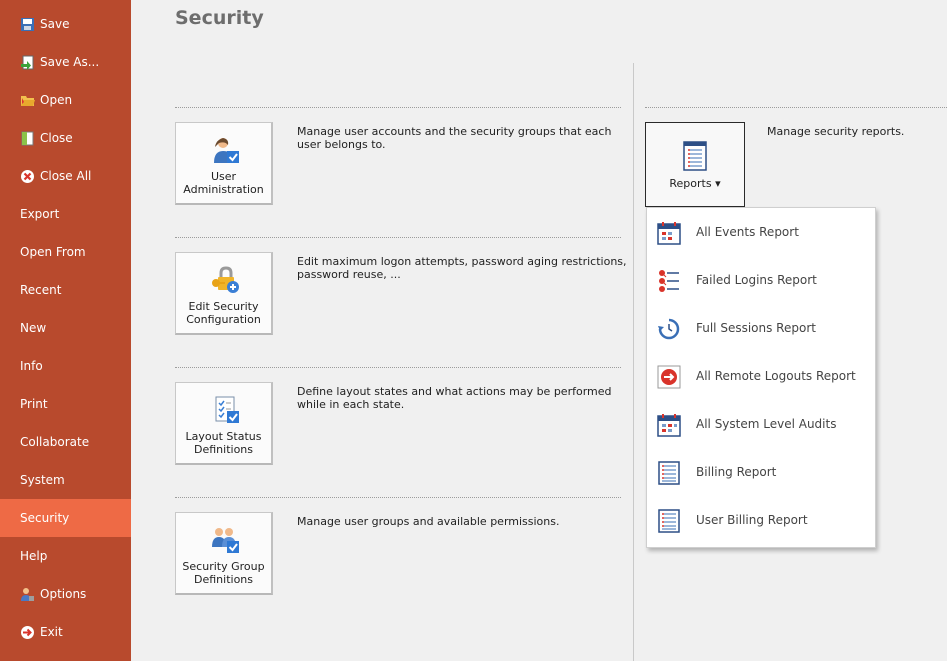 This screenshot has width=947, height=661. I want to click on menu-item-failed-logins-report: Failed Logins Report, so click(761, 281).